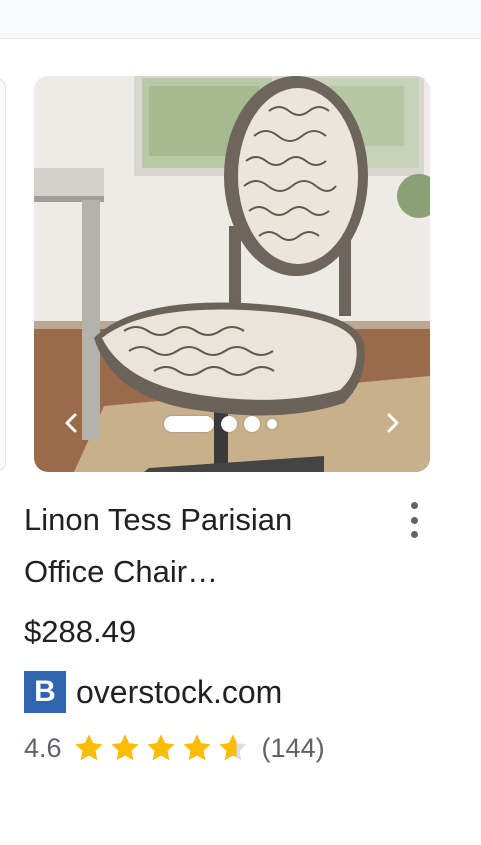  Describe the element at coordinates (80, 631) in the screenshot. I see `product-price: $288.49` at that location.